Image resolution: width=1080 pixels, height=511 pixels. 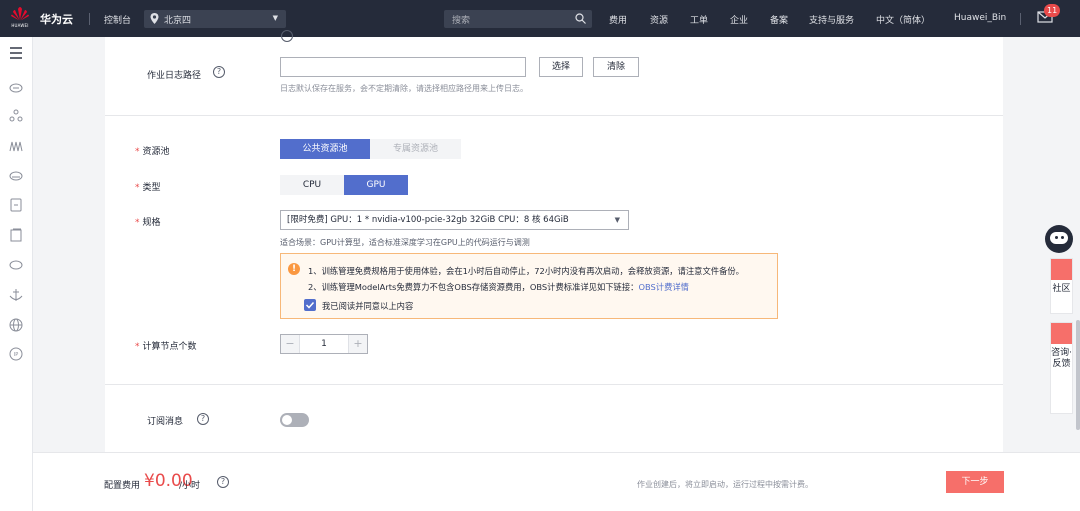 I want to click on decrement-button: −, so click(x=290, y=344).